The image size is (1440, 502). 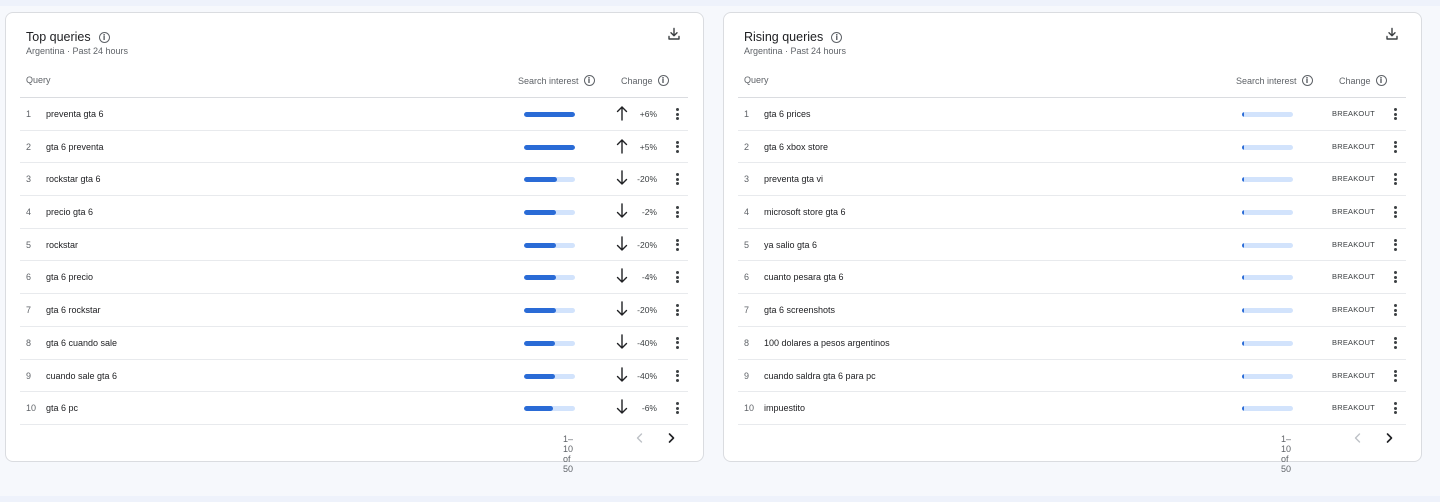 What do you see at coordinates (1072, 212) in the screenshot?
I see `table-row: 4 microsoft store gta 6 BREAKOUT` at bounding box center [1072, 212].